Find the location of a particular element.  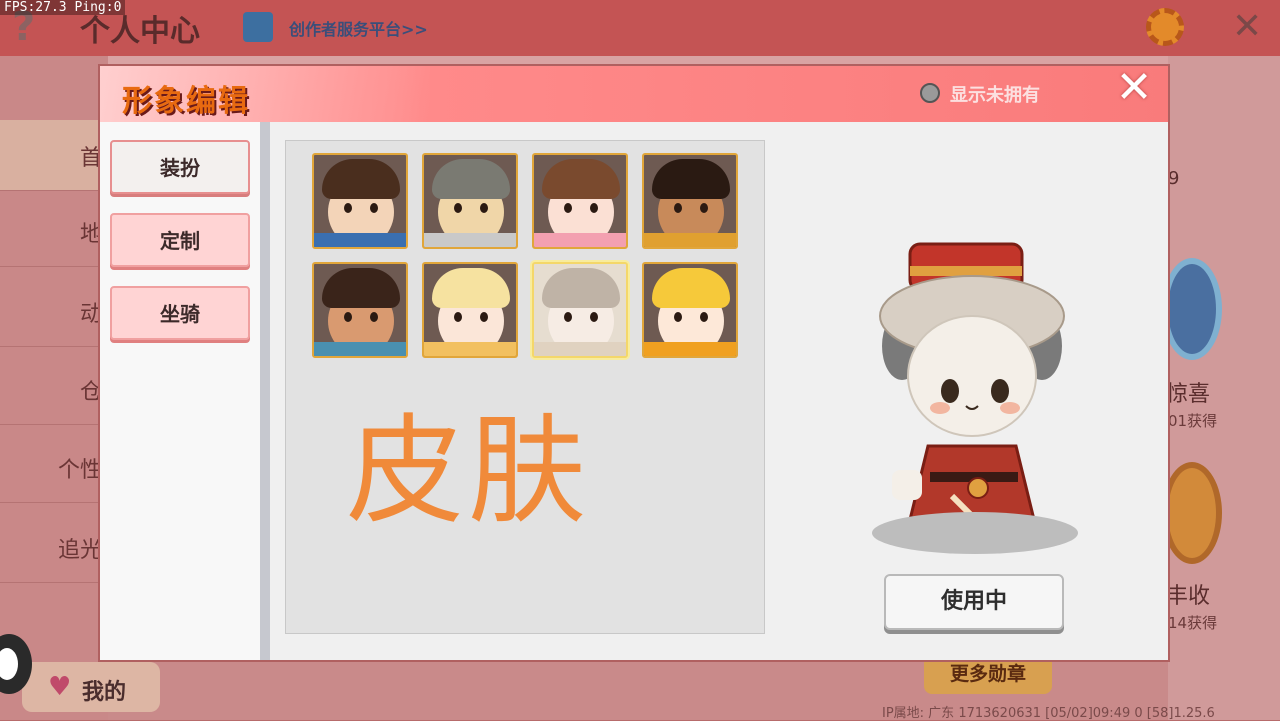

medal1-title: 惊喜 is located at coordinates (1188, 394).